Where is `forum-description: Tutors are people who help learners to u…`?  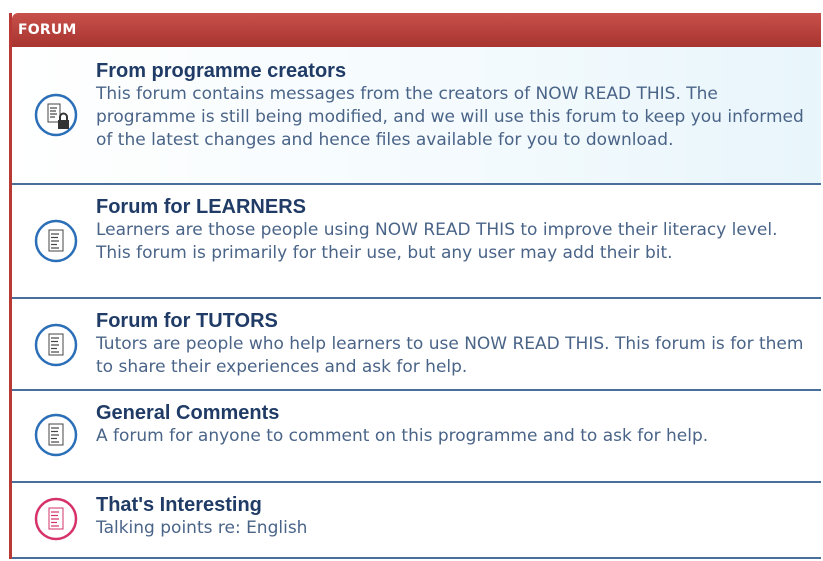 forum-description: Tutors are people who help learners to u… is located at coordinates (450, 355).